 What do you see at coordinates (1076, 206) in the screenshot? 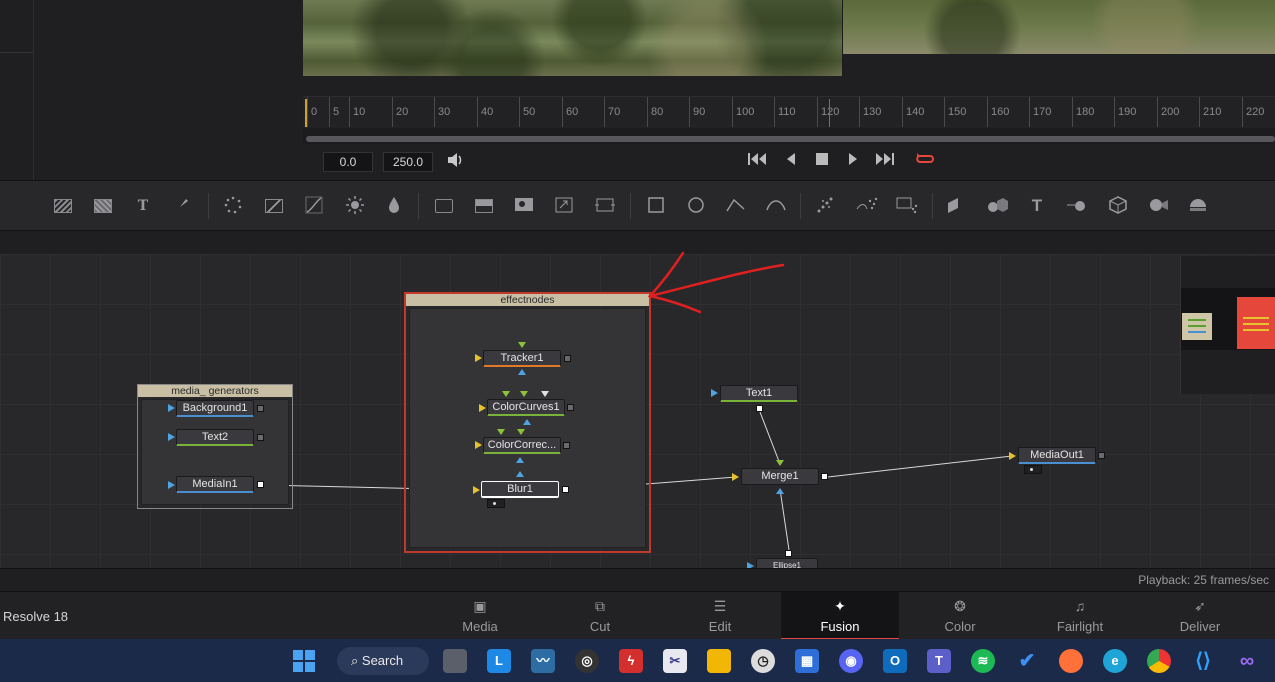
I see `3d-merge-icon` at bounding box center [1076, 206].